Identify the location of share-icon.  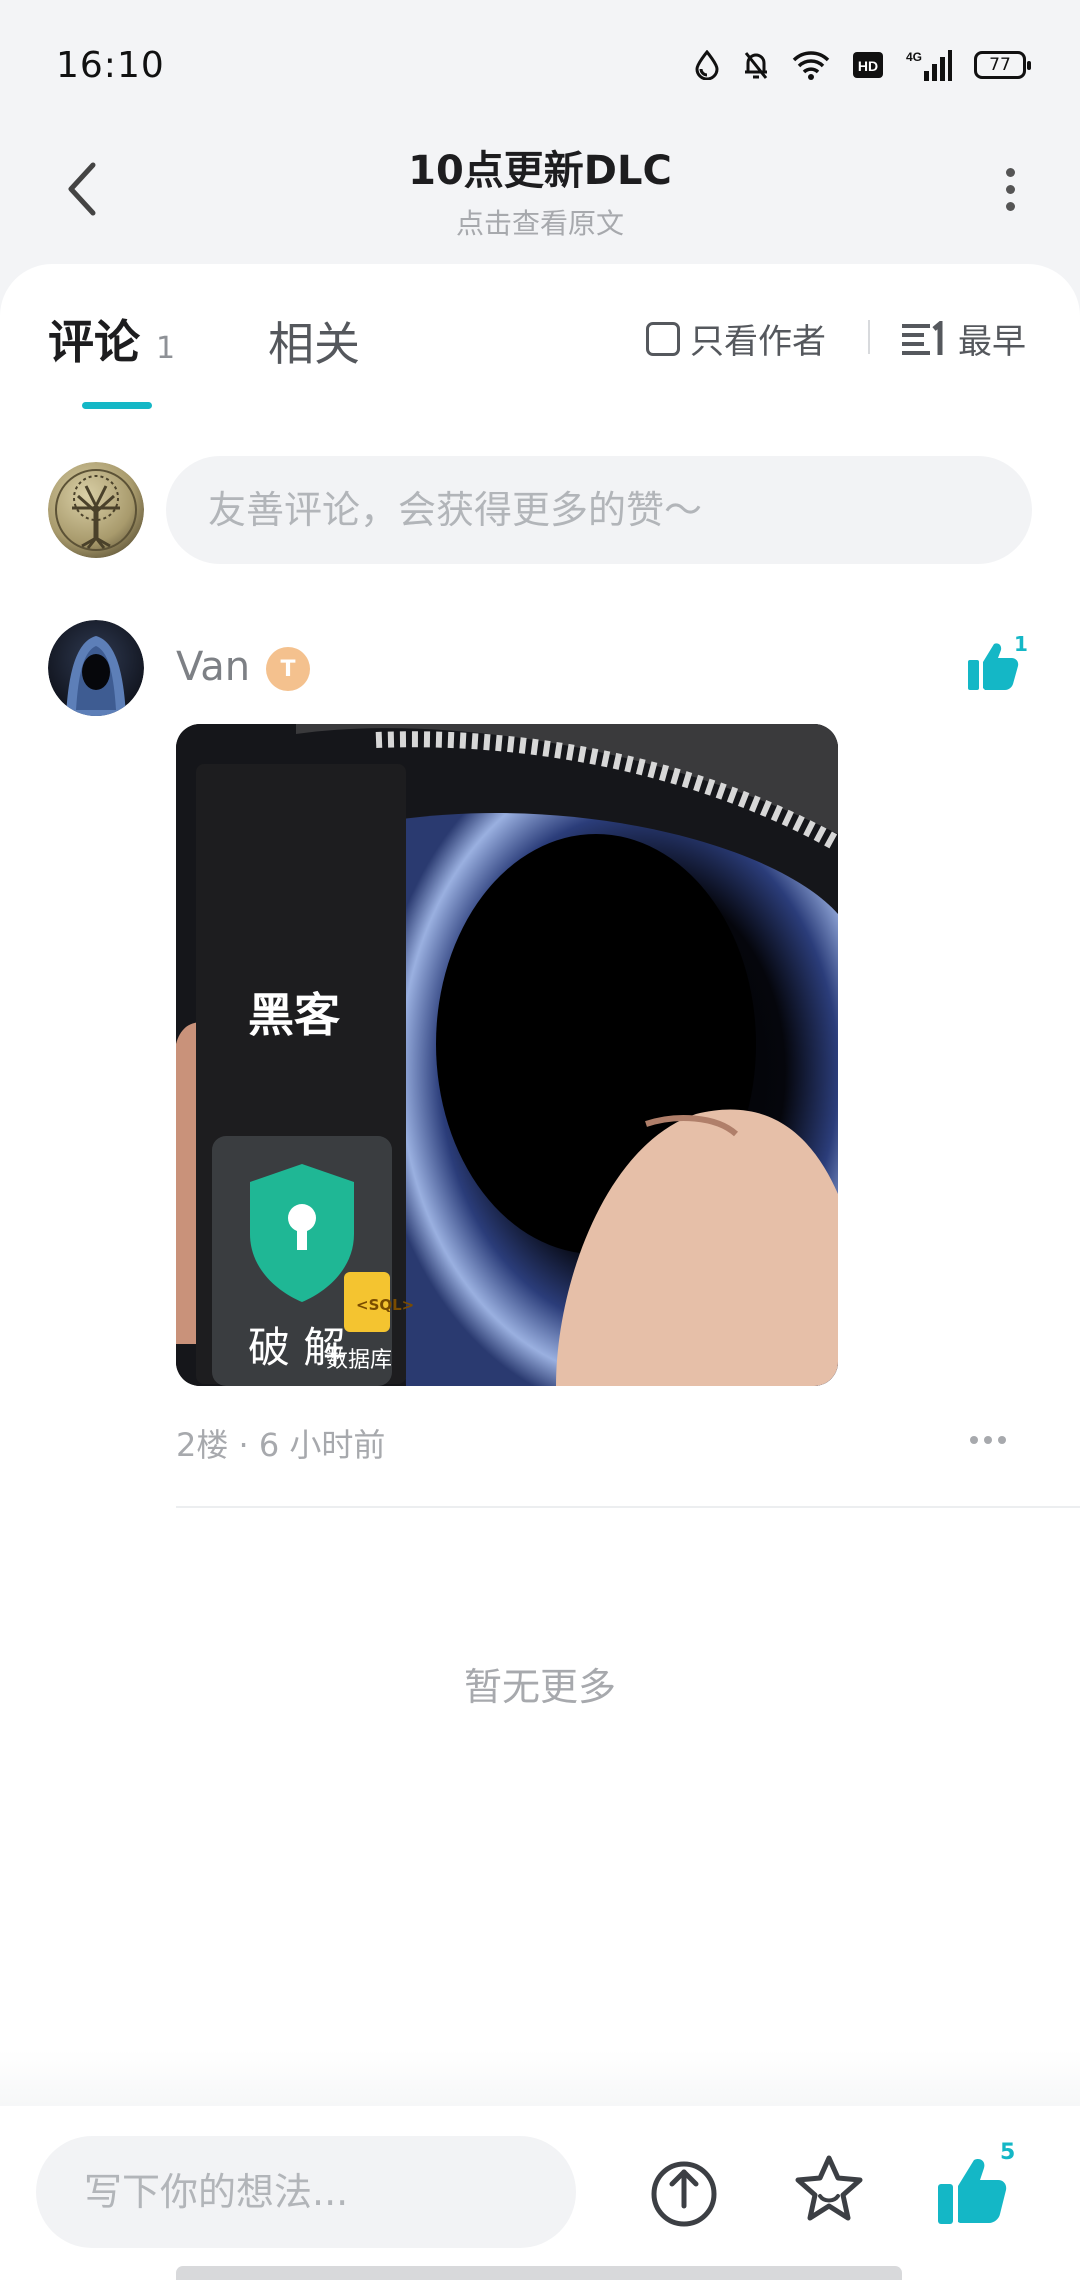
(684, 2194).